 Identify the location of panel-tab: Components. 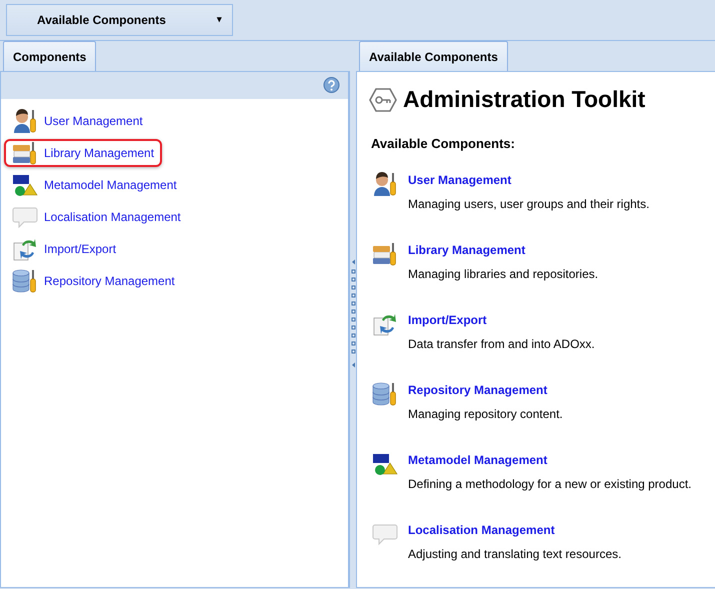
(49, 56).